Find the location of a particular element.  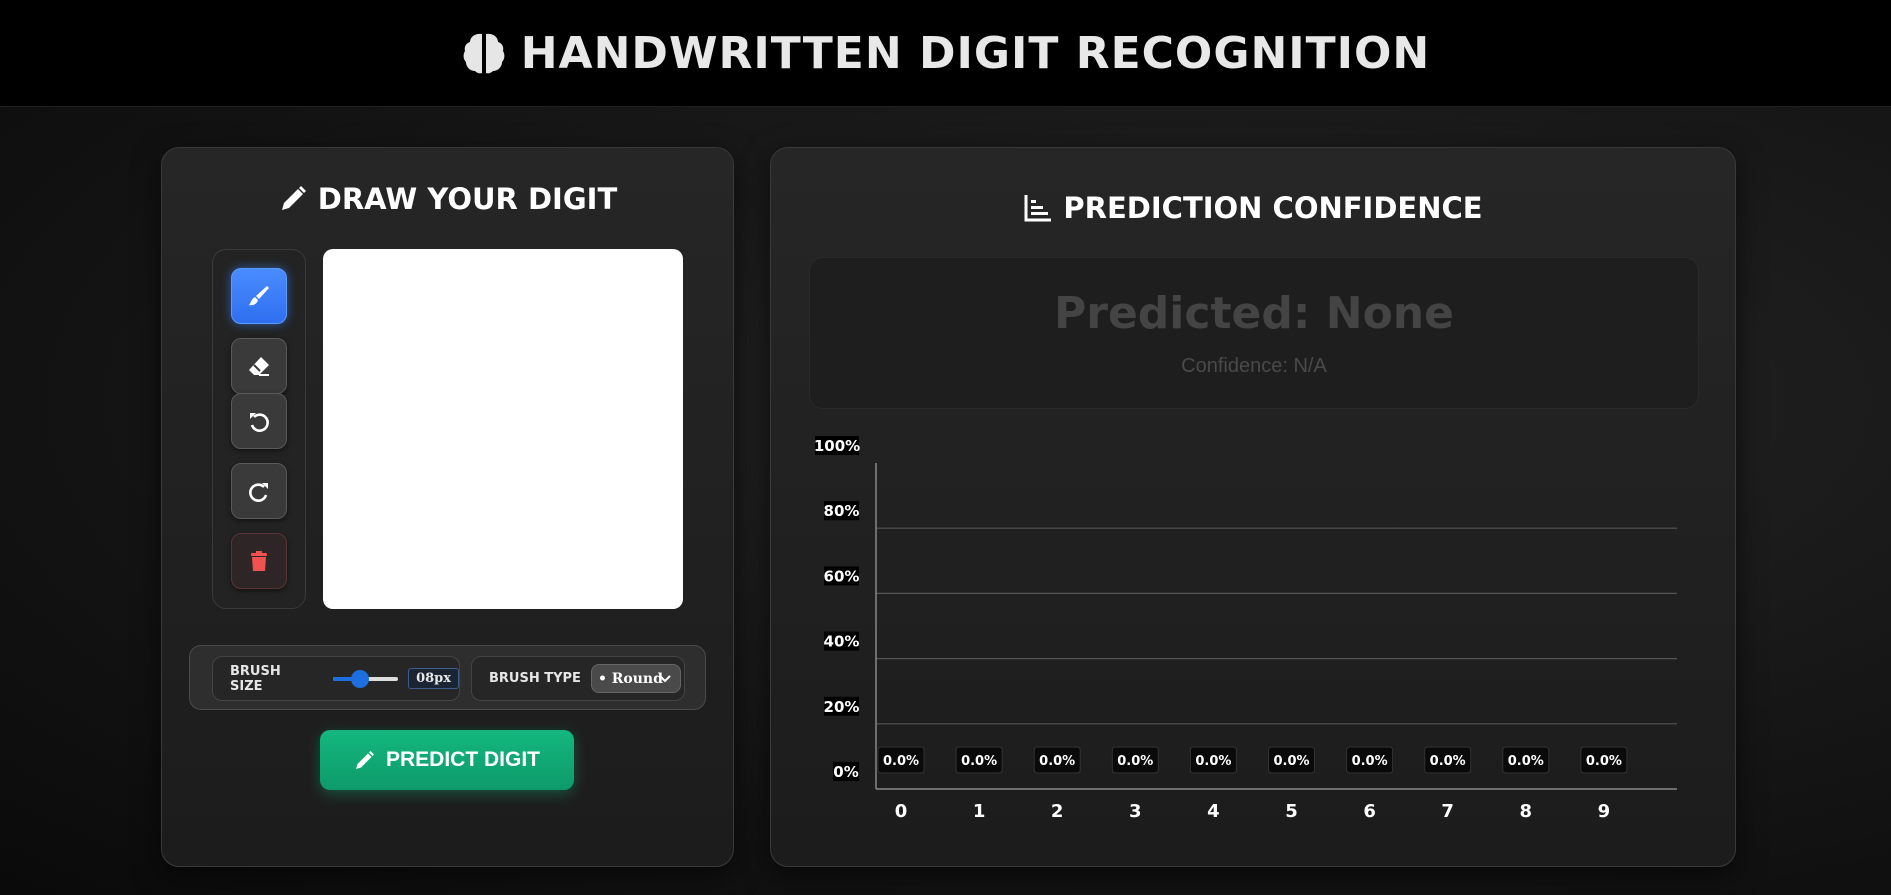

redo-button is located at coordinates (259, 491).